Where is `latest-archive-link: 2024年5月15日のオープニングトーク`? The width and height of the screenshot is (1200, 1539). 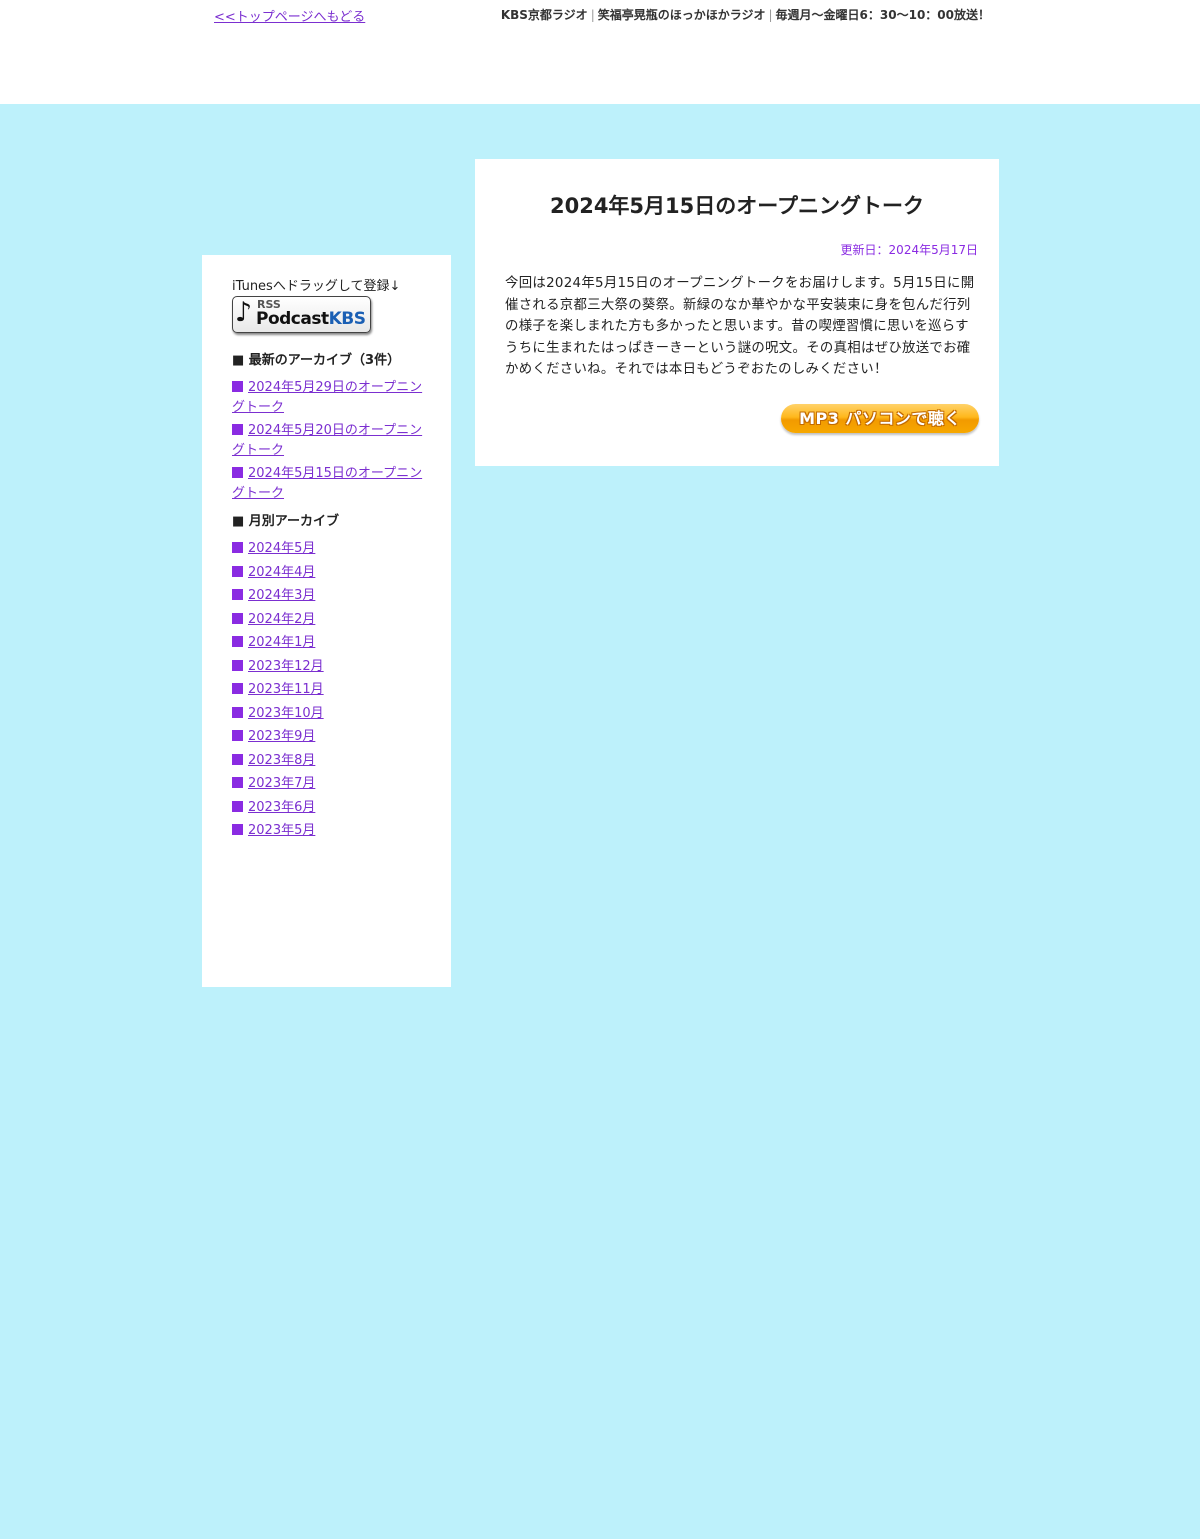 latest-archive-link: 2024年5月15日のオープニングトーク is located at coordinates (327, 483).